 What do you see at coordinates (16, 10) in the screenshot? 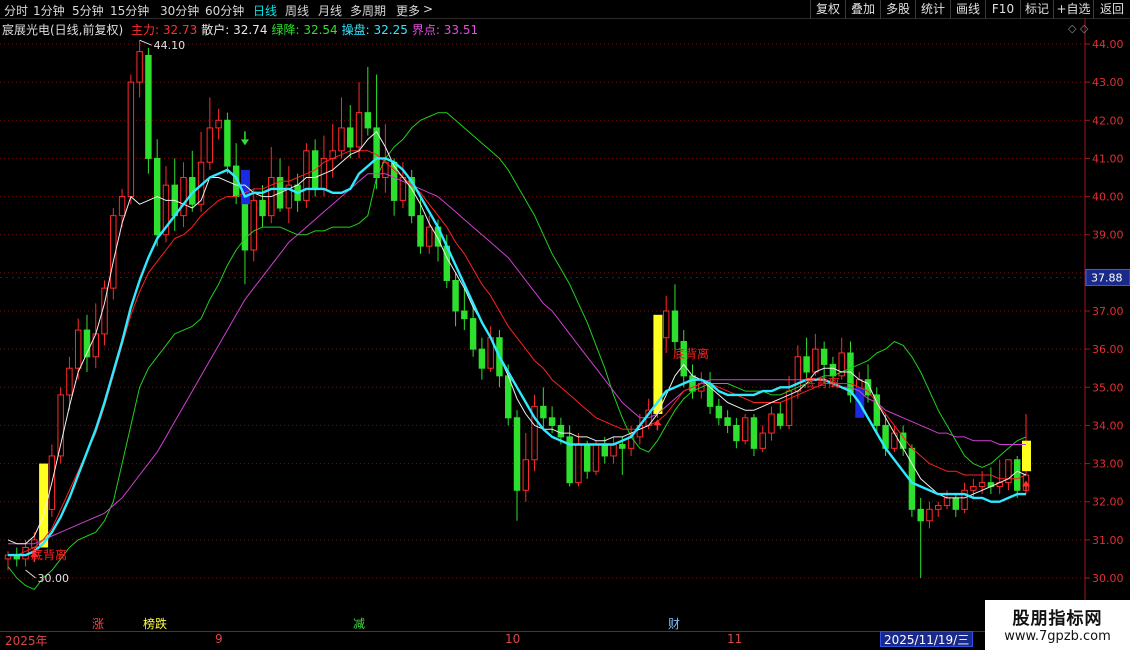
I see `timeframe-tab: 分时` at bounding box center [16, 10].